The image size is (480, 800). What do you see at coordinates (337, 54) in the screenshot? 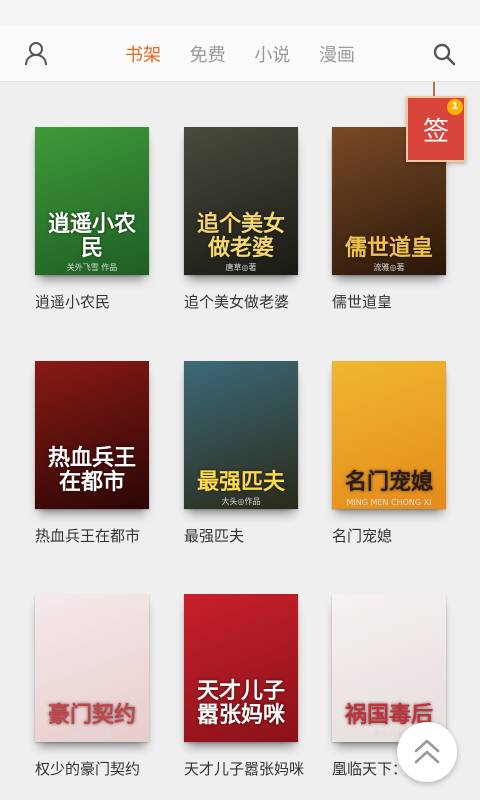
I see `tab-comic: 漫画` at bounding box center [337, 54].